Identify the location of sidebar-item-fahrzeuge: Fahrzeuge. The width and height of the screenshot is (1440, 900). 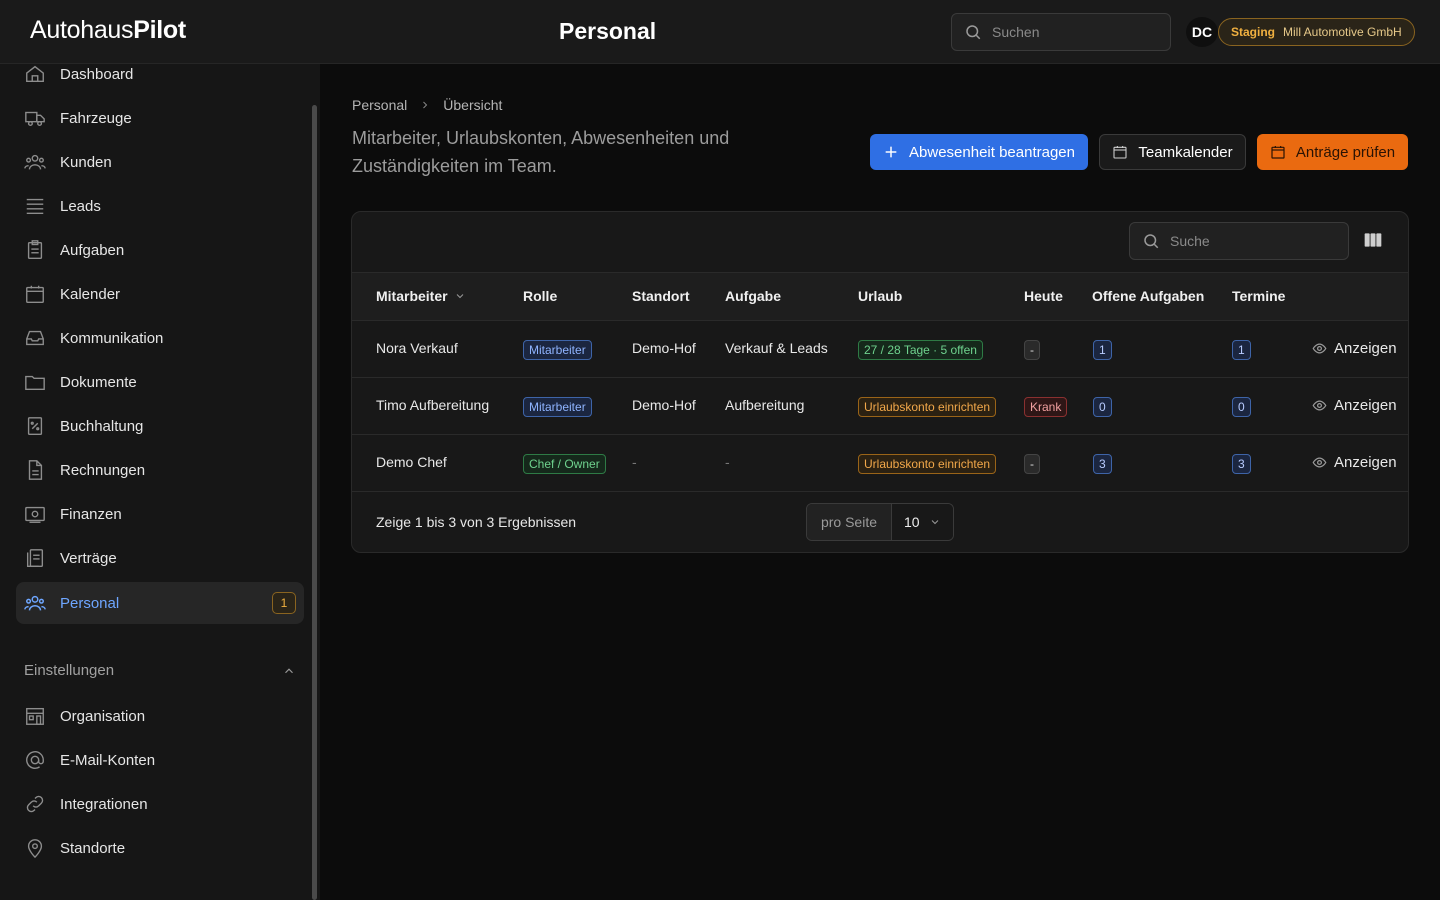
(160, 118).